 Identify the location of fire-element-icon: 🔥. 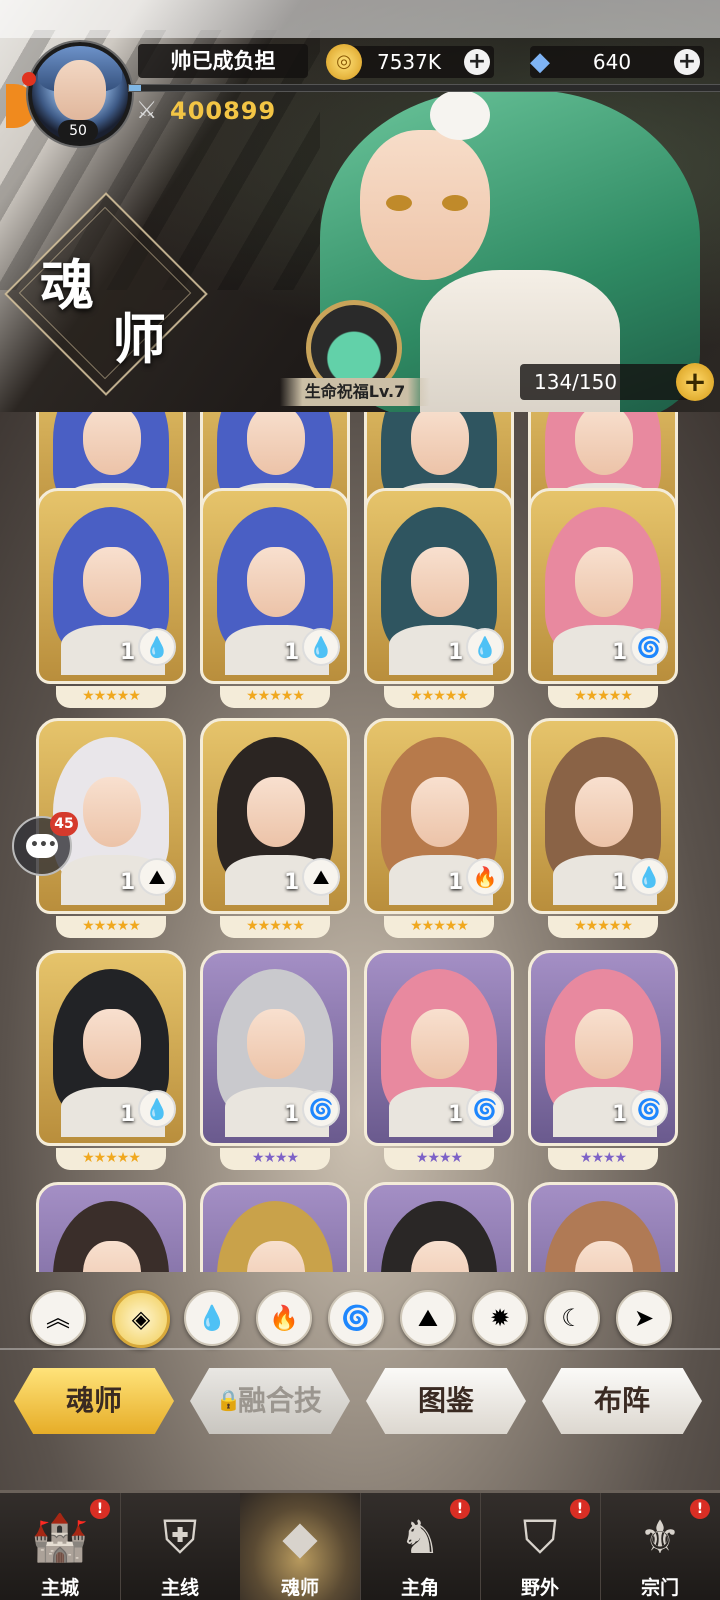
(485, 877).